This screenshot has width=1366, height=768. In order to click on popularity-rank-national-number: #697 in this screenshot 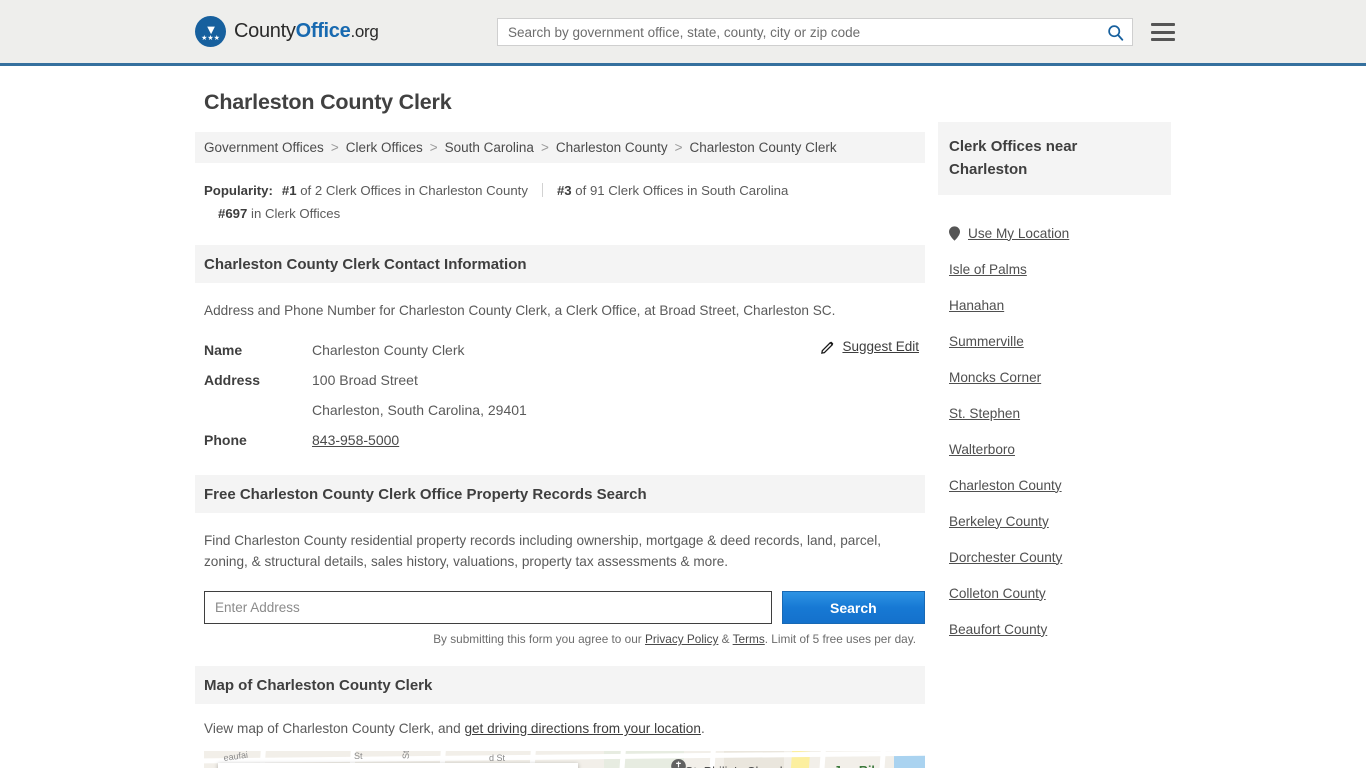, I will do `click(233, 213)`.